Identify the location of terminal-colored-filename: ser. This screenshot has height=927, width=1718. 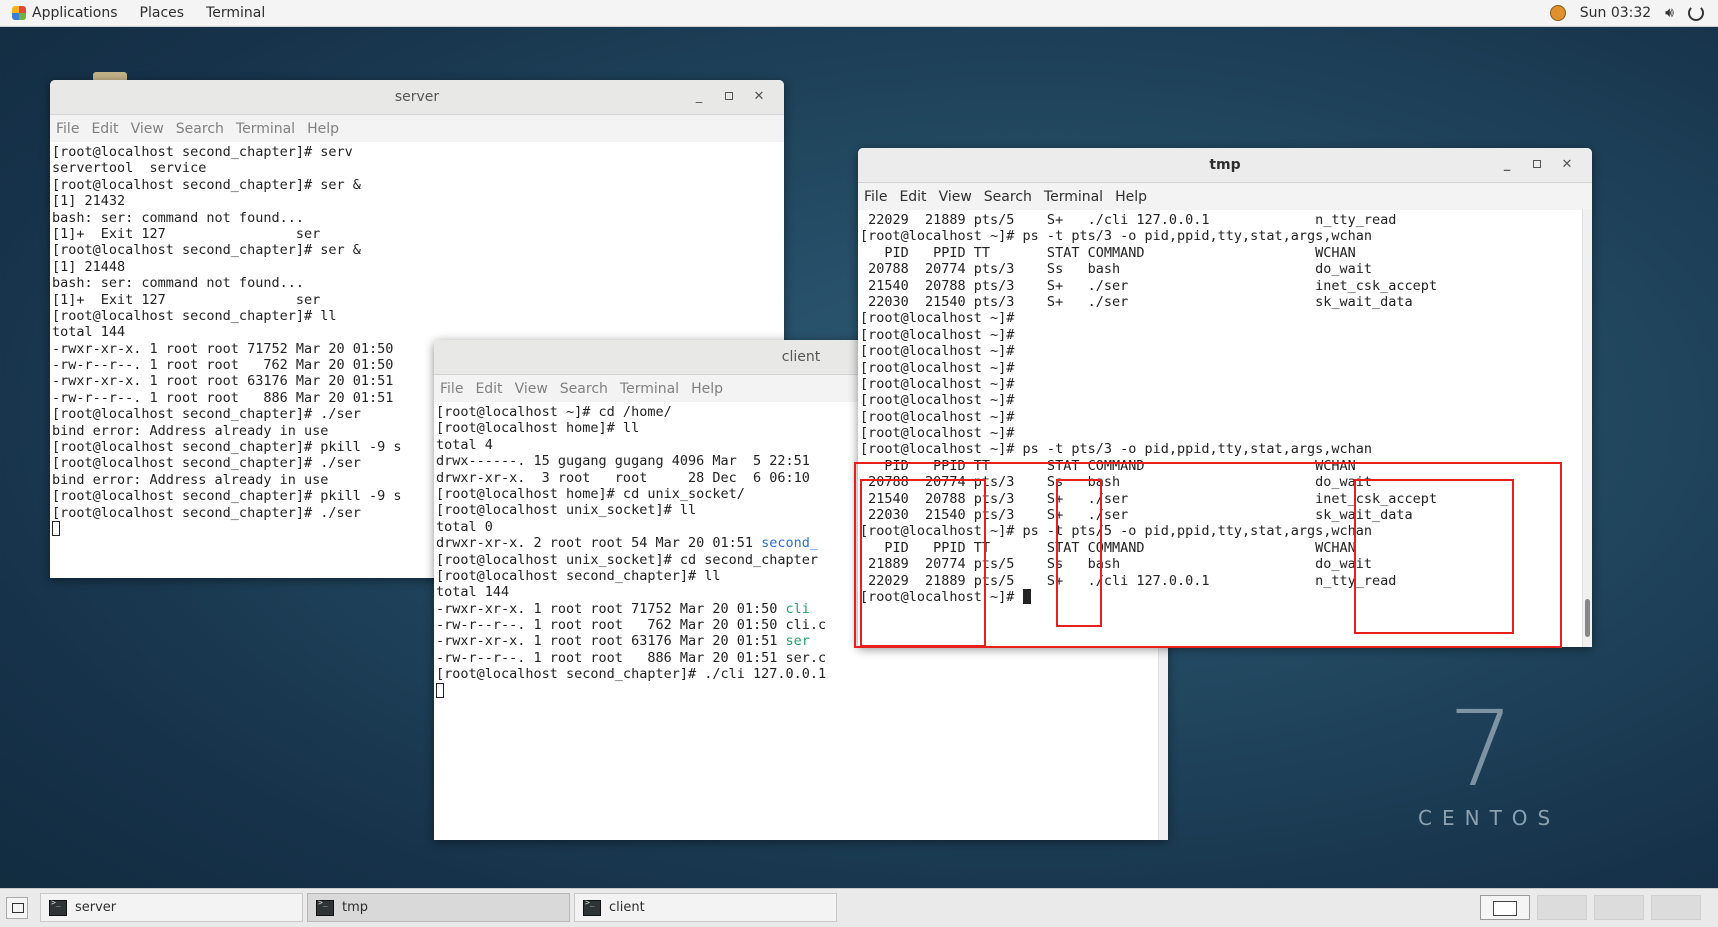
(797, 641).